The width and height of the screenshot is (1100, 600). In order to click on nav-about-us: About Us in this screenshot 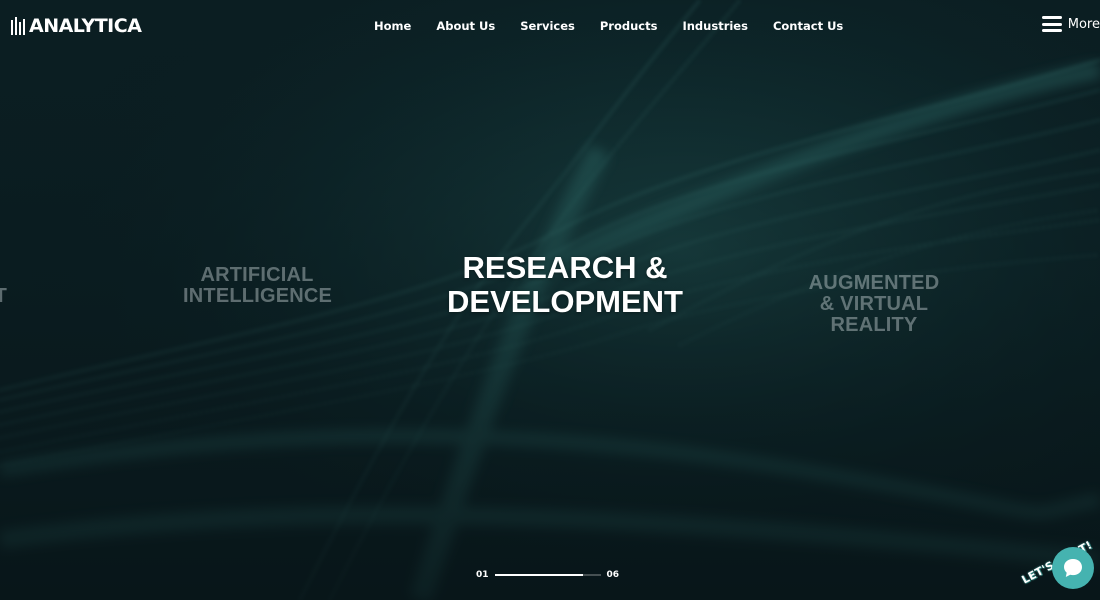, I will do `click(465, 26)`.